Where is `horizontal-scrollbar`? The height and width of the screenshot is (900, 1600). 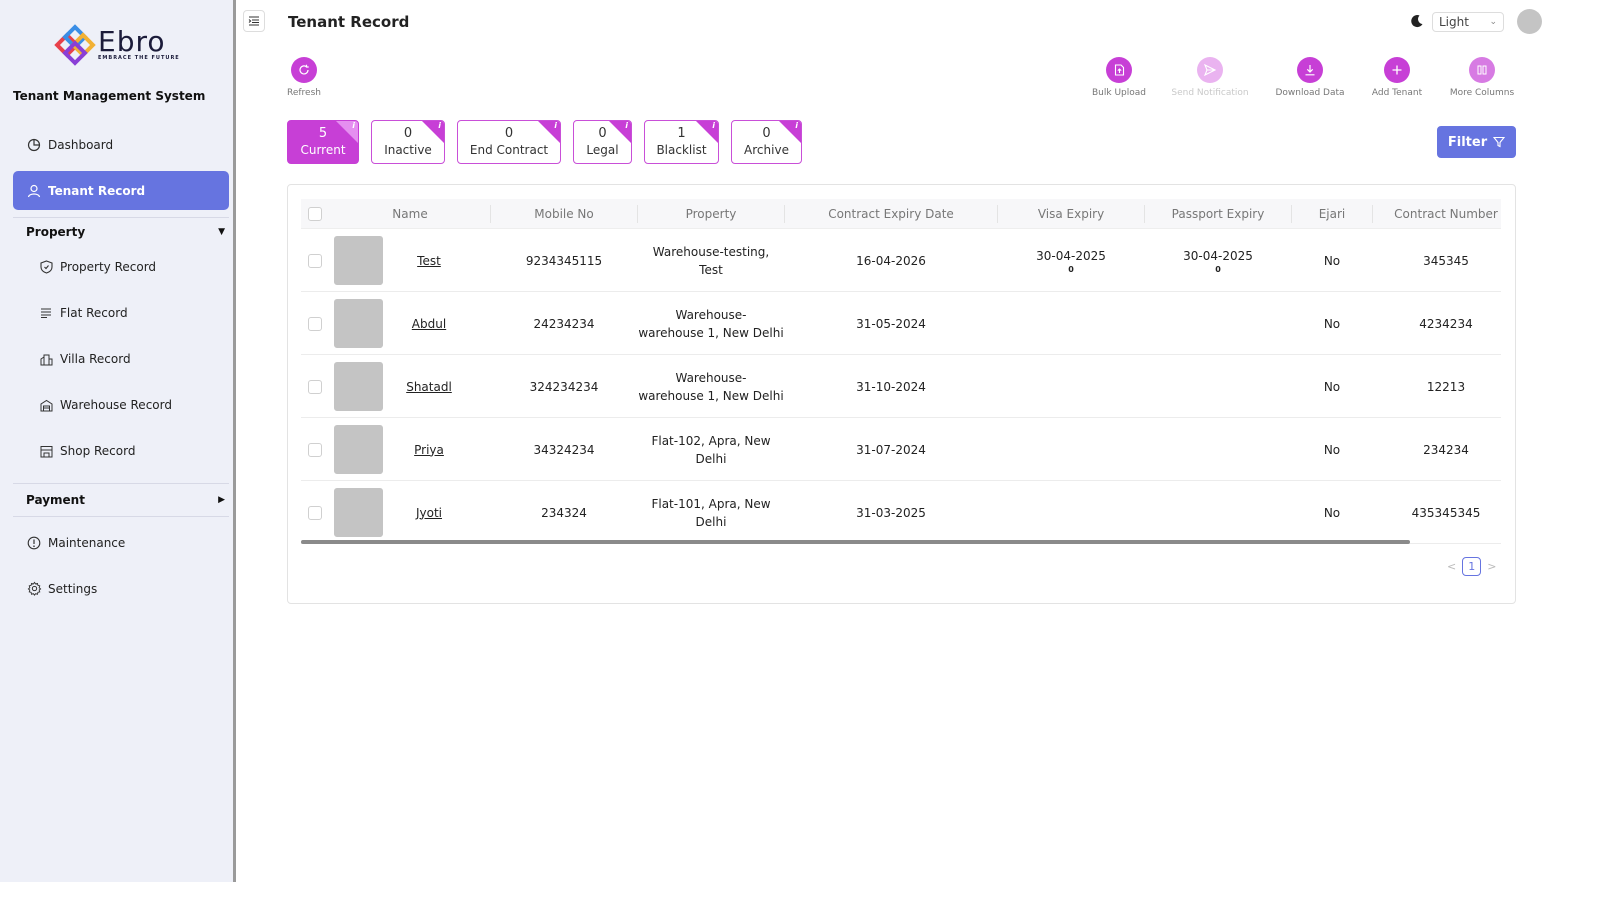 horizontal-scrollbar is located at coordinates (855, 542).